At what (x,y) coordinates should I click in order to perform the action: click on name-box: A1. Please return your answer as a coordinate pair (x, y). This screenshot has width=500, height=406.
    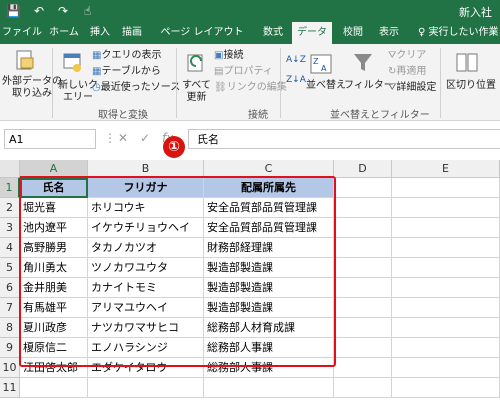
    Looking at the image, I should click on (50, 139).